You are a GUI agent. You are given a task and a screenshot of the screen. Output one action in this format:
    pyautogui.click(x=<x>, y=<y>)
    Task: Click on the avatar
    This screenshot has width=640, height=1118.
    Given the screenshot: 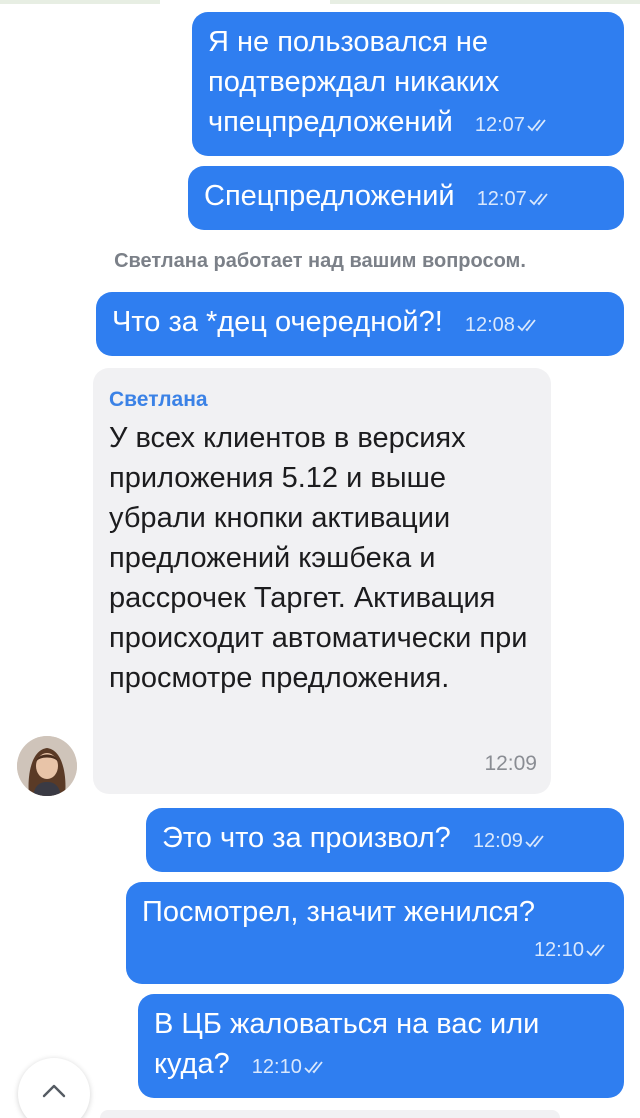 What is the action you would take?
    pyautogui.click(x=47, y=766)
    